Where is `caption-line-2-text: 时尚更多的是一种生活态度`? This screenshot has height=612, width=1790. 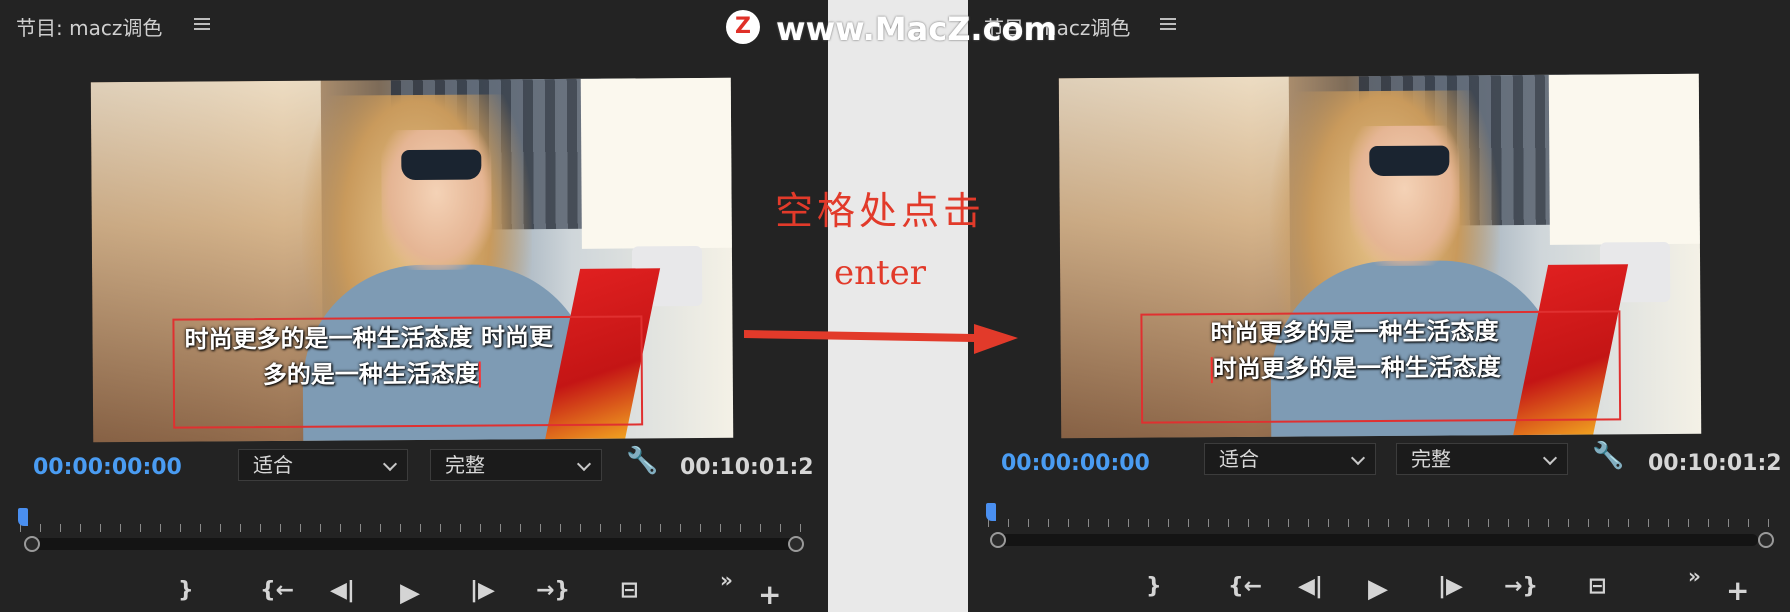
caption-line-2-text: 时尚更多的是一种生活态度 is located at coordinates (1356, 368).